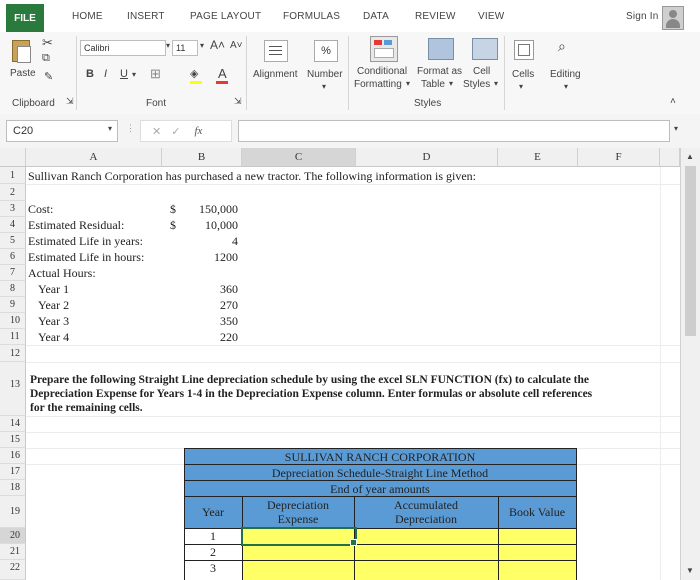  What do you see at coordinates (408, 83) in the screenshot?
I see `conditional-formatting-dropdown-icon: ▾` at bounding box center [408, 83].